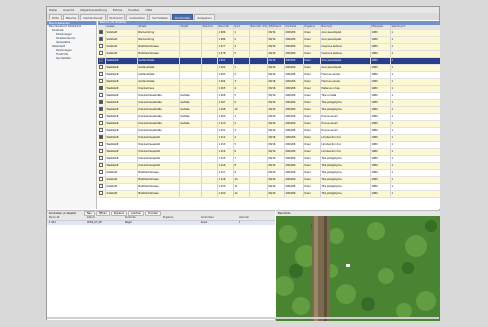 This screenshot has height=327, width=488. Describe the element at coordinates (204, 17) in the screenshot. I see `tab-7: Aufgaben` at that location.